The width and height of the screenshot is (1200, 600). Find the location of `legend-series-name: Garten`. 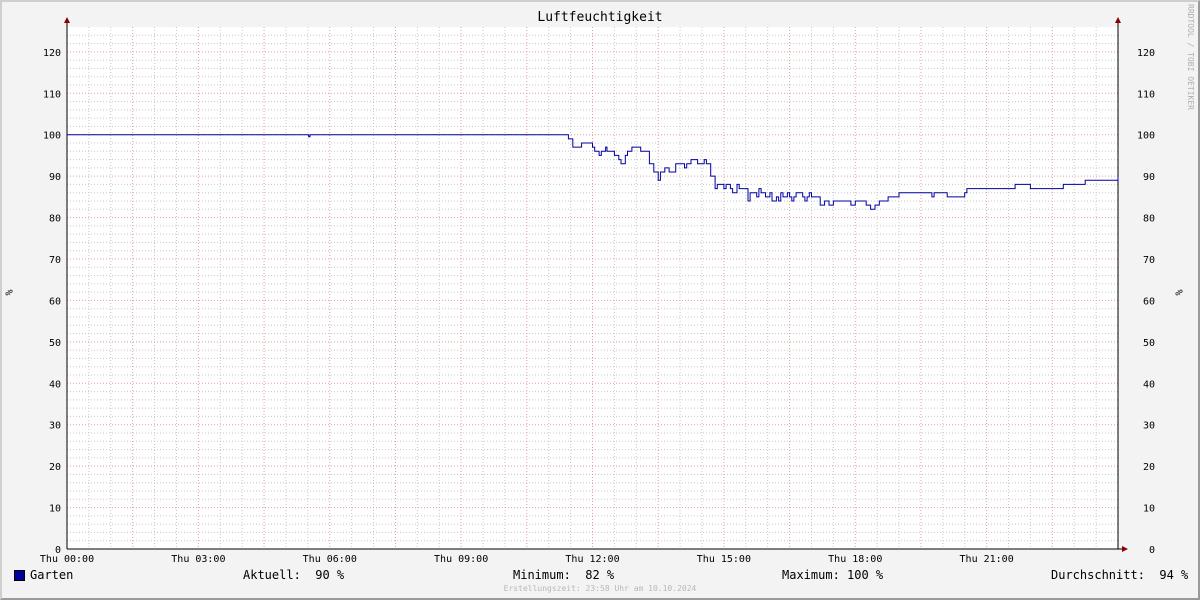

legend-series-name: Garten is located at coordinates (52, 575).